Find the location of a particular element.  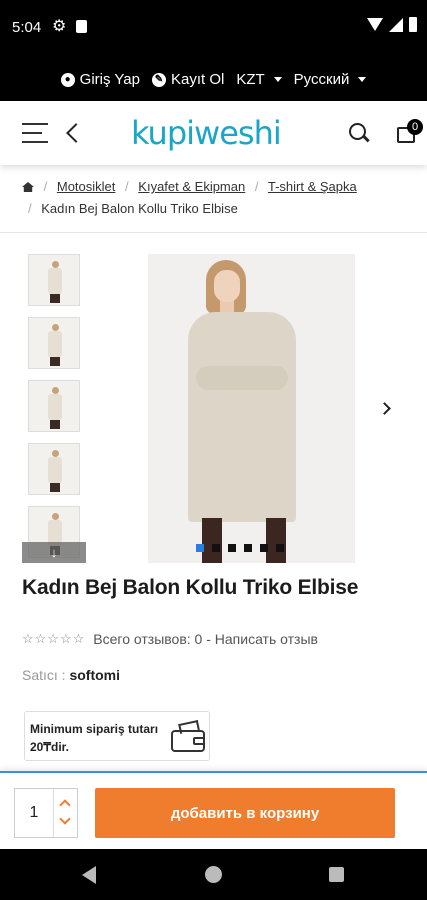

android-nav-bar is located at coordinates (213, 874).